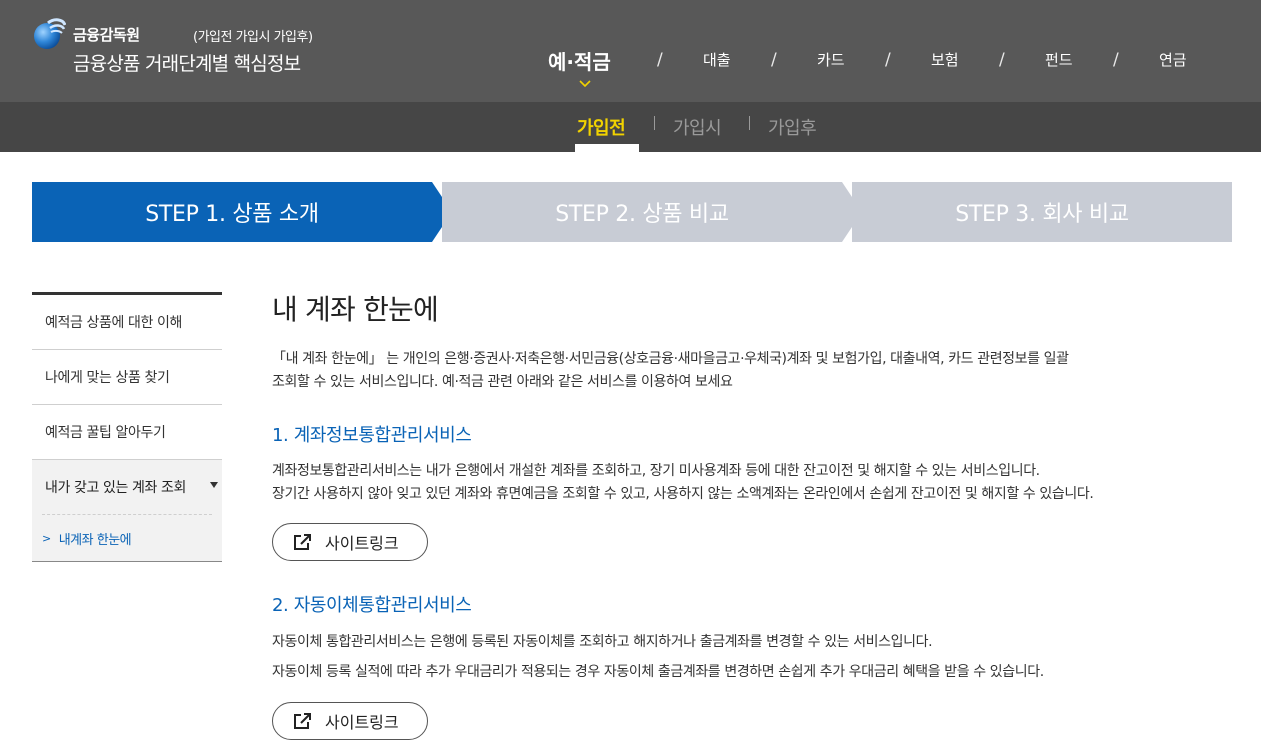  What do you see at coordinates (106, 34) in the screenshot?
I see `org-name: 금융감독원` at bounding box center [106, 34].